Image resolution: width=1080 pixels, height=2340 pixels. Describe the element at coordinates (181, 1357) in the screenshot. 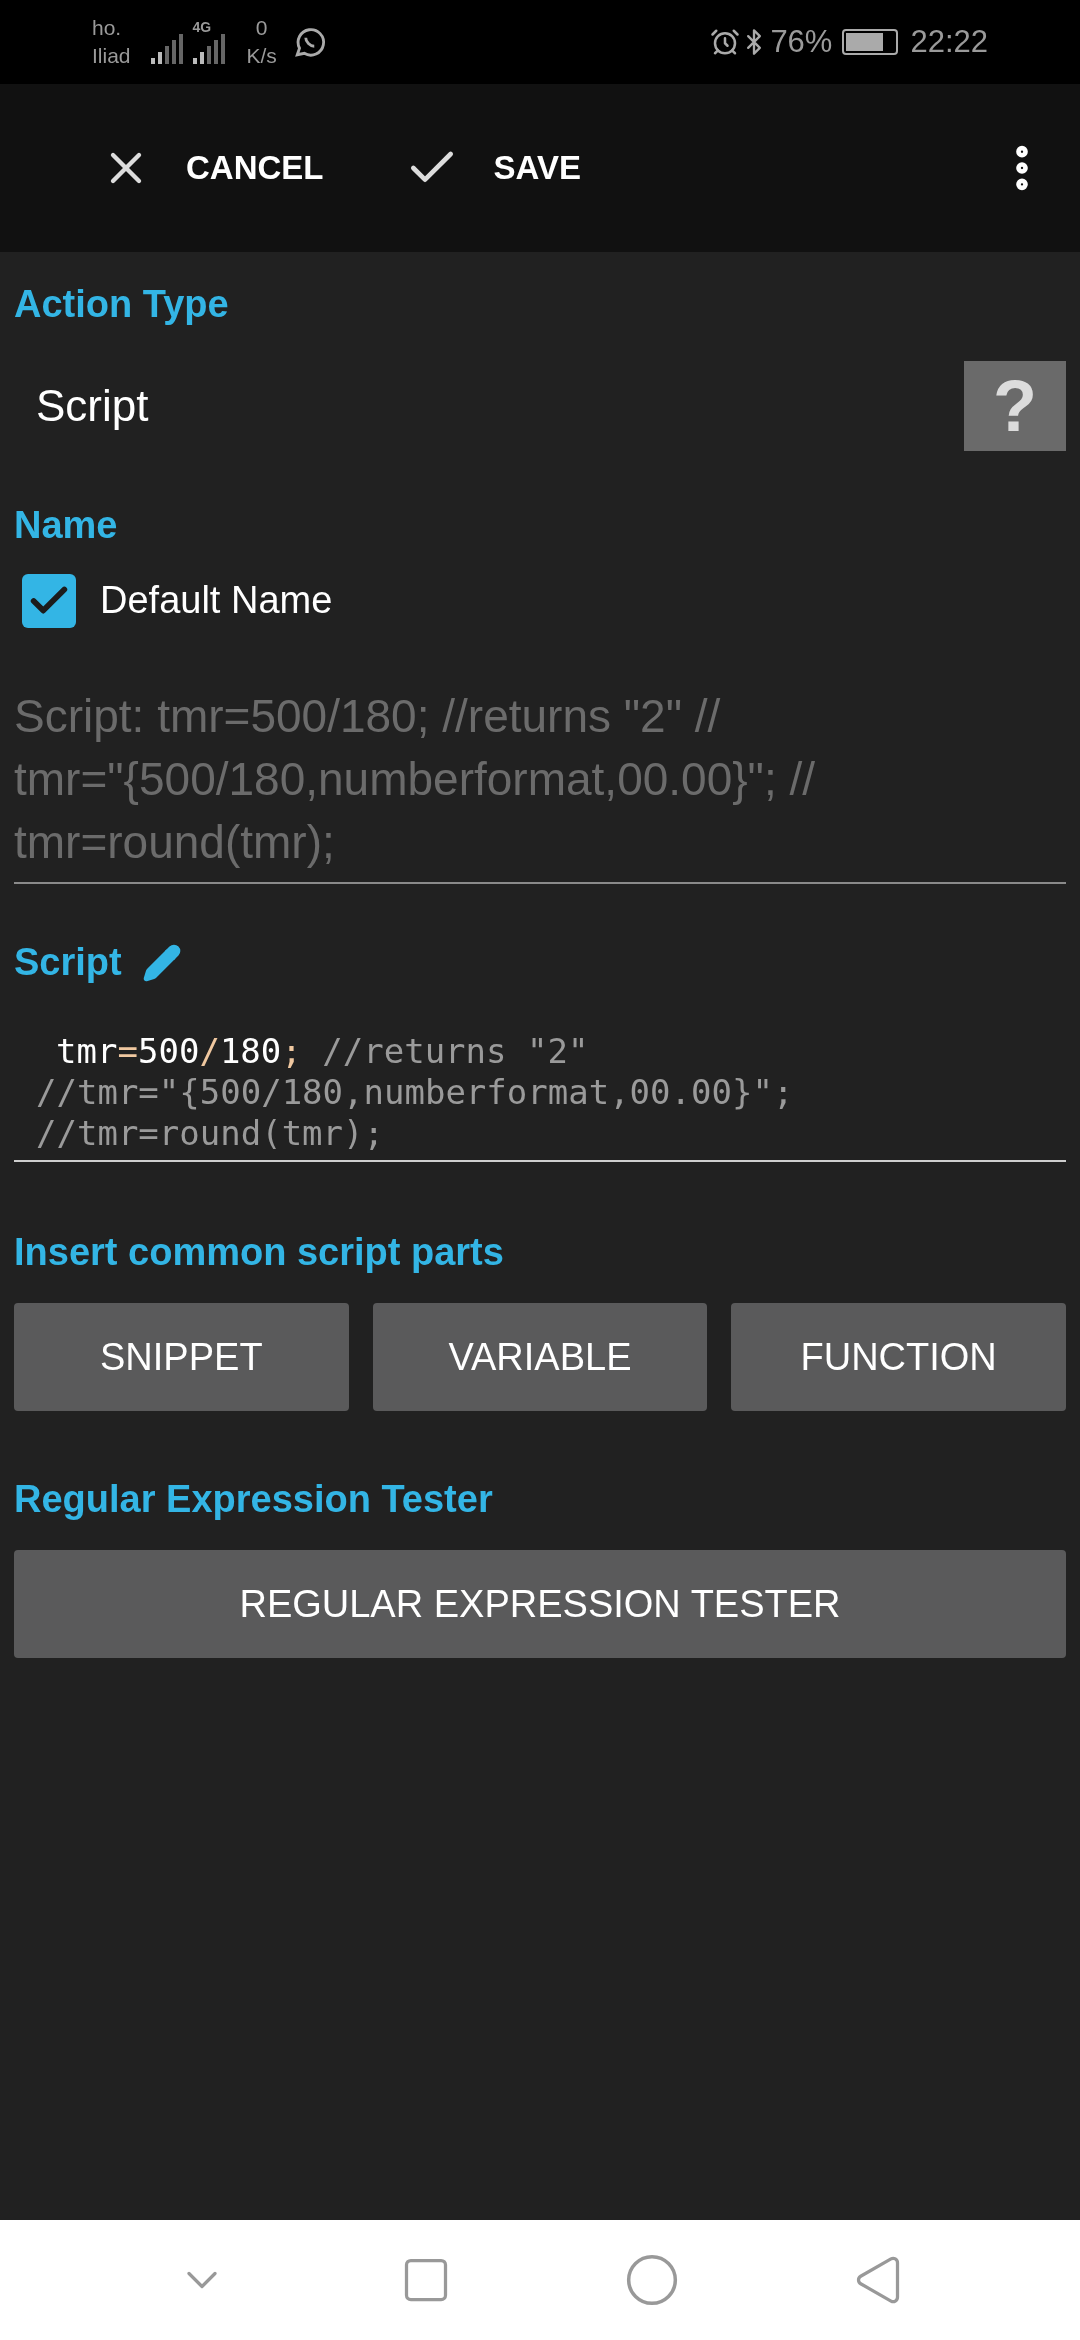

I see `insert-button: SNIPPET` at that location.